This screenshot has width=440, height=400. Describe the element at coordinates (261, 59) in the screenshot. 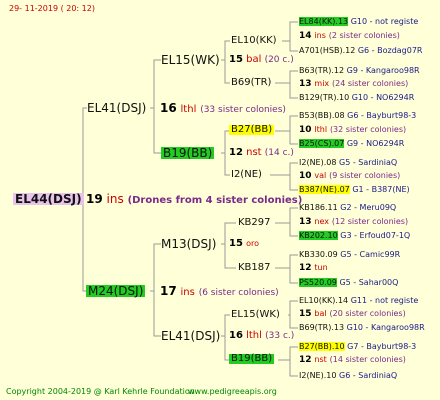

I see `grandparent-el15-info: 15 bal (20 c.)` at that location.